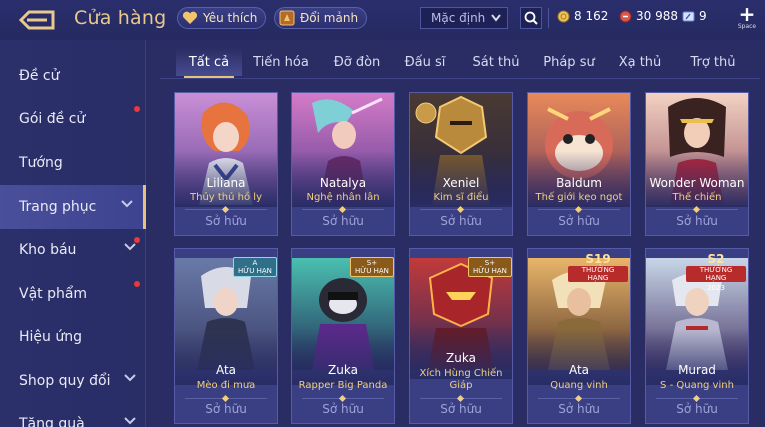 This screenshot has width=765, height=427. Describe the element at coordinates (230, 18) in the screenshot. I see `favorites-label: Yêu thích` at that location.